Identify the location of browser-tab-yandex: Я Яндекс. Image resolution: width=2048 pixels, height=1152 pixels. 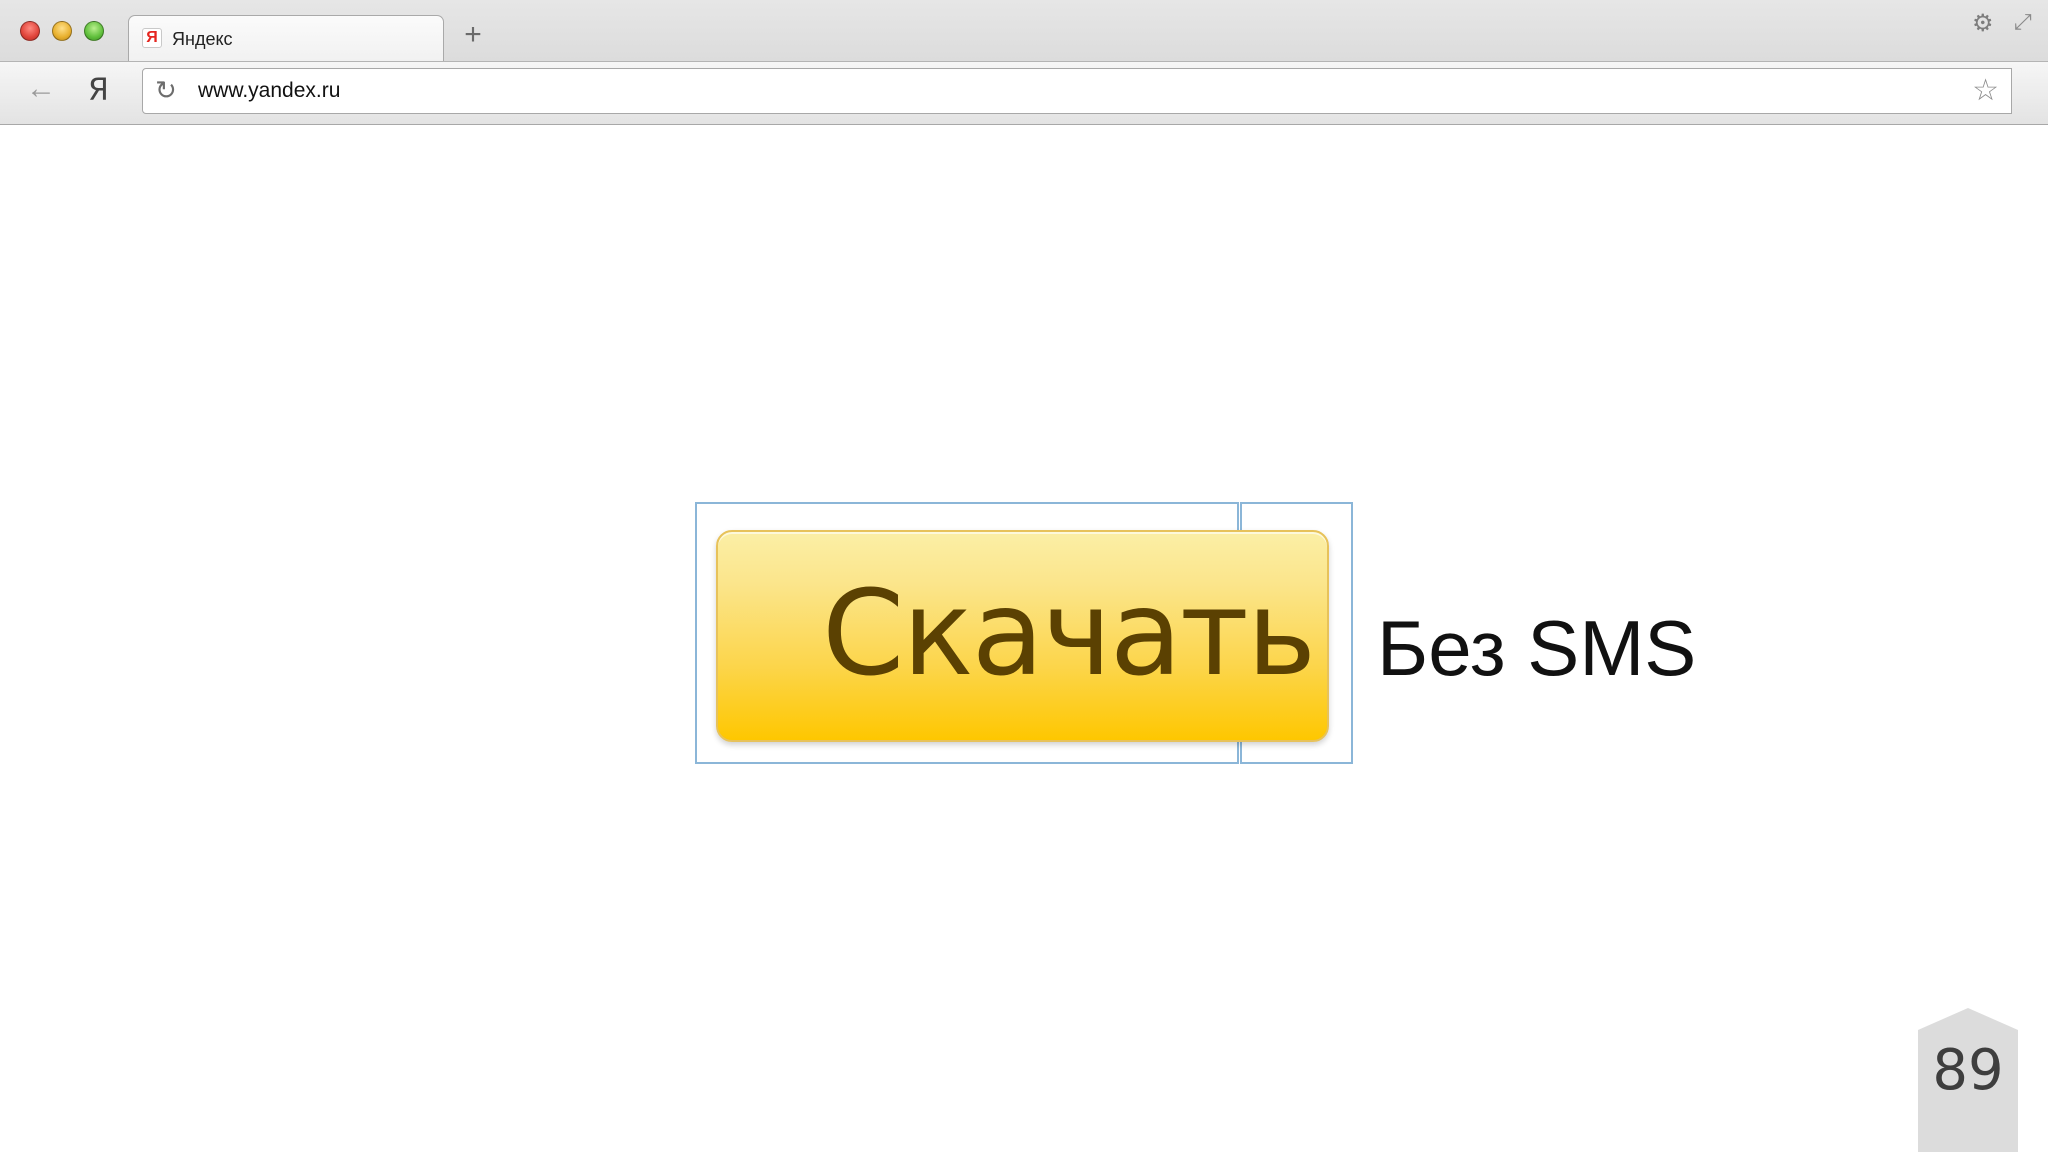
(286, 38).